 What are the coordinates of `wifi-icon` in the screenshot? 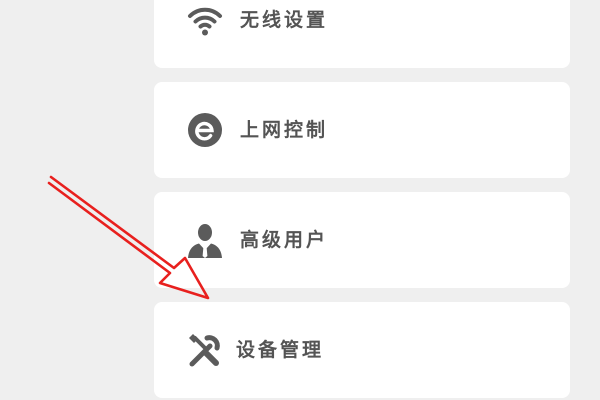 It's located at (205, 21).